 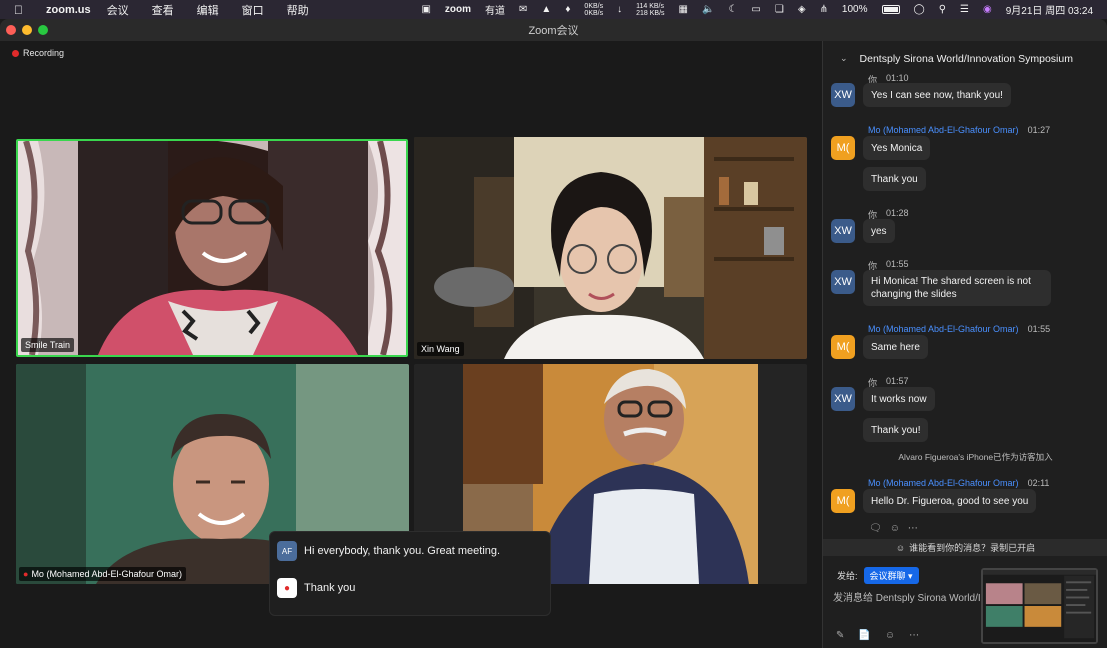 I want to click on clock: 9月21日 周四 03:24, so click(x=1049, y=9).